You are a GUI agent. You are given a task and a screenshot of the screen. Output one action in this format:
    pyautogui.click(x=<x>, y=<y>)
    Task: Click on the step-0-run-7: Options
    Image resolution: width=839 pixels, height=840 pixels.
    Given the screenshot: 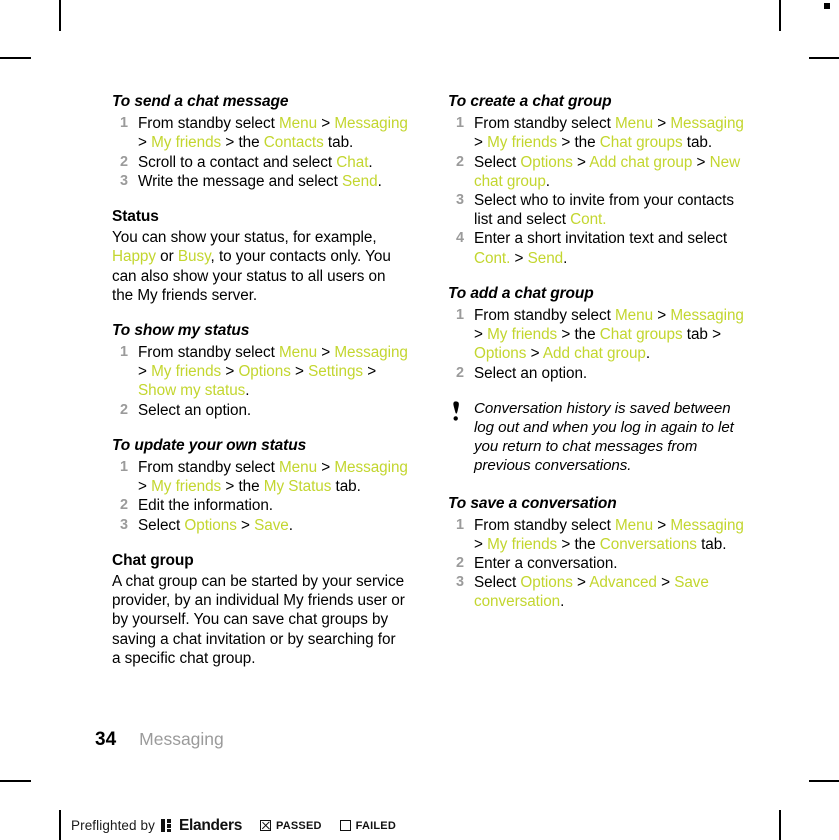 What is the action you would take?
    pyautogui.click(x=264, y=372)
    